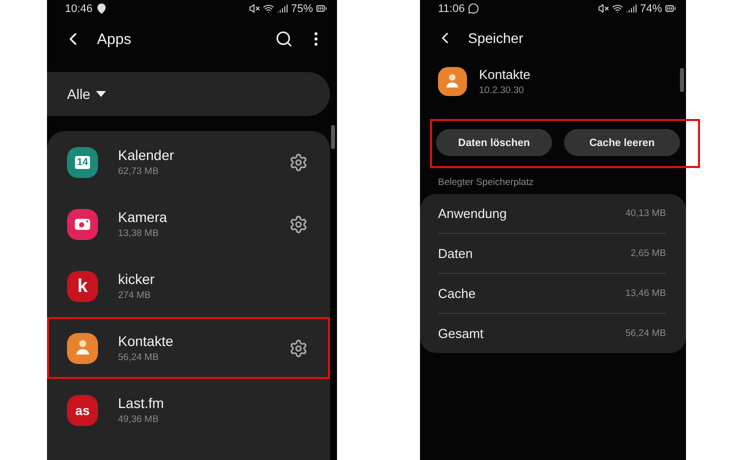 This screenshot has height=460, width=730. What do you see at coordinates (114, 39) in the screenshot?
I see `screen-title: Apps` at bounding box center [114, 39].